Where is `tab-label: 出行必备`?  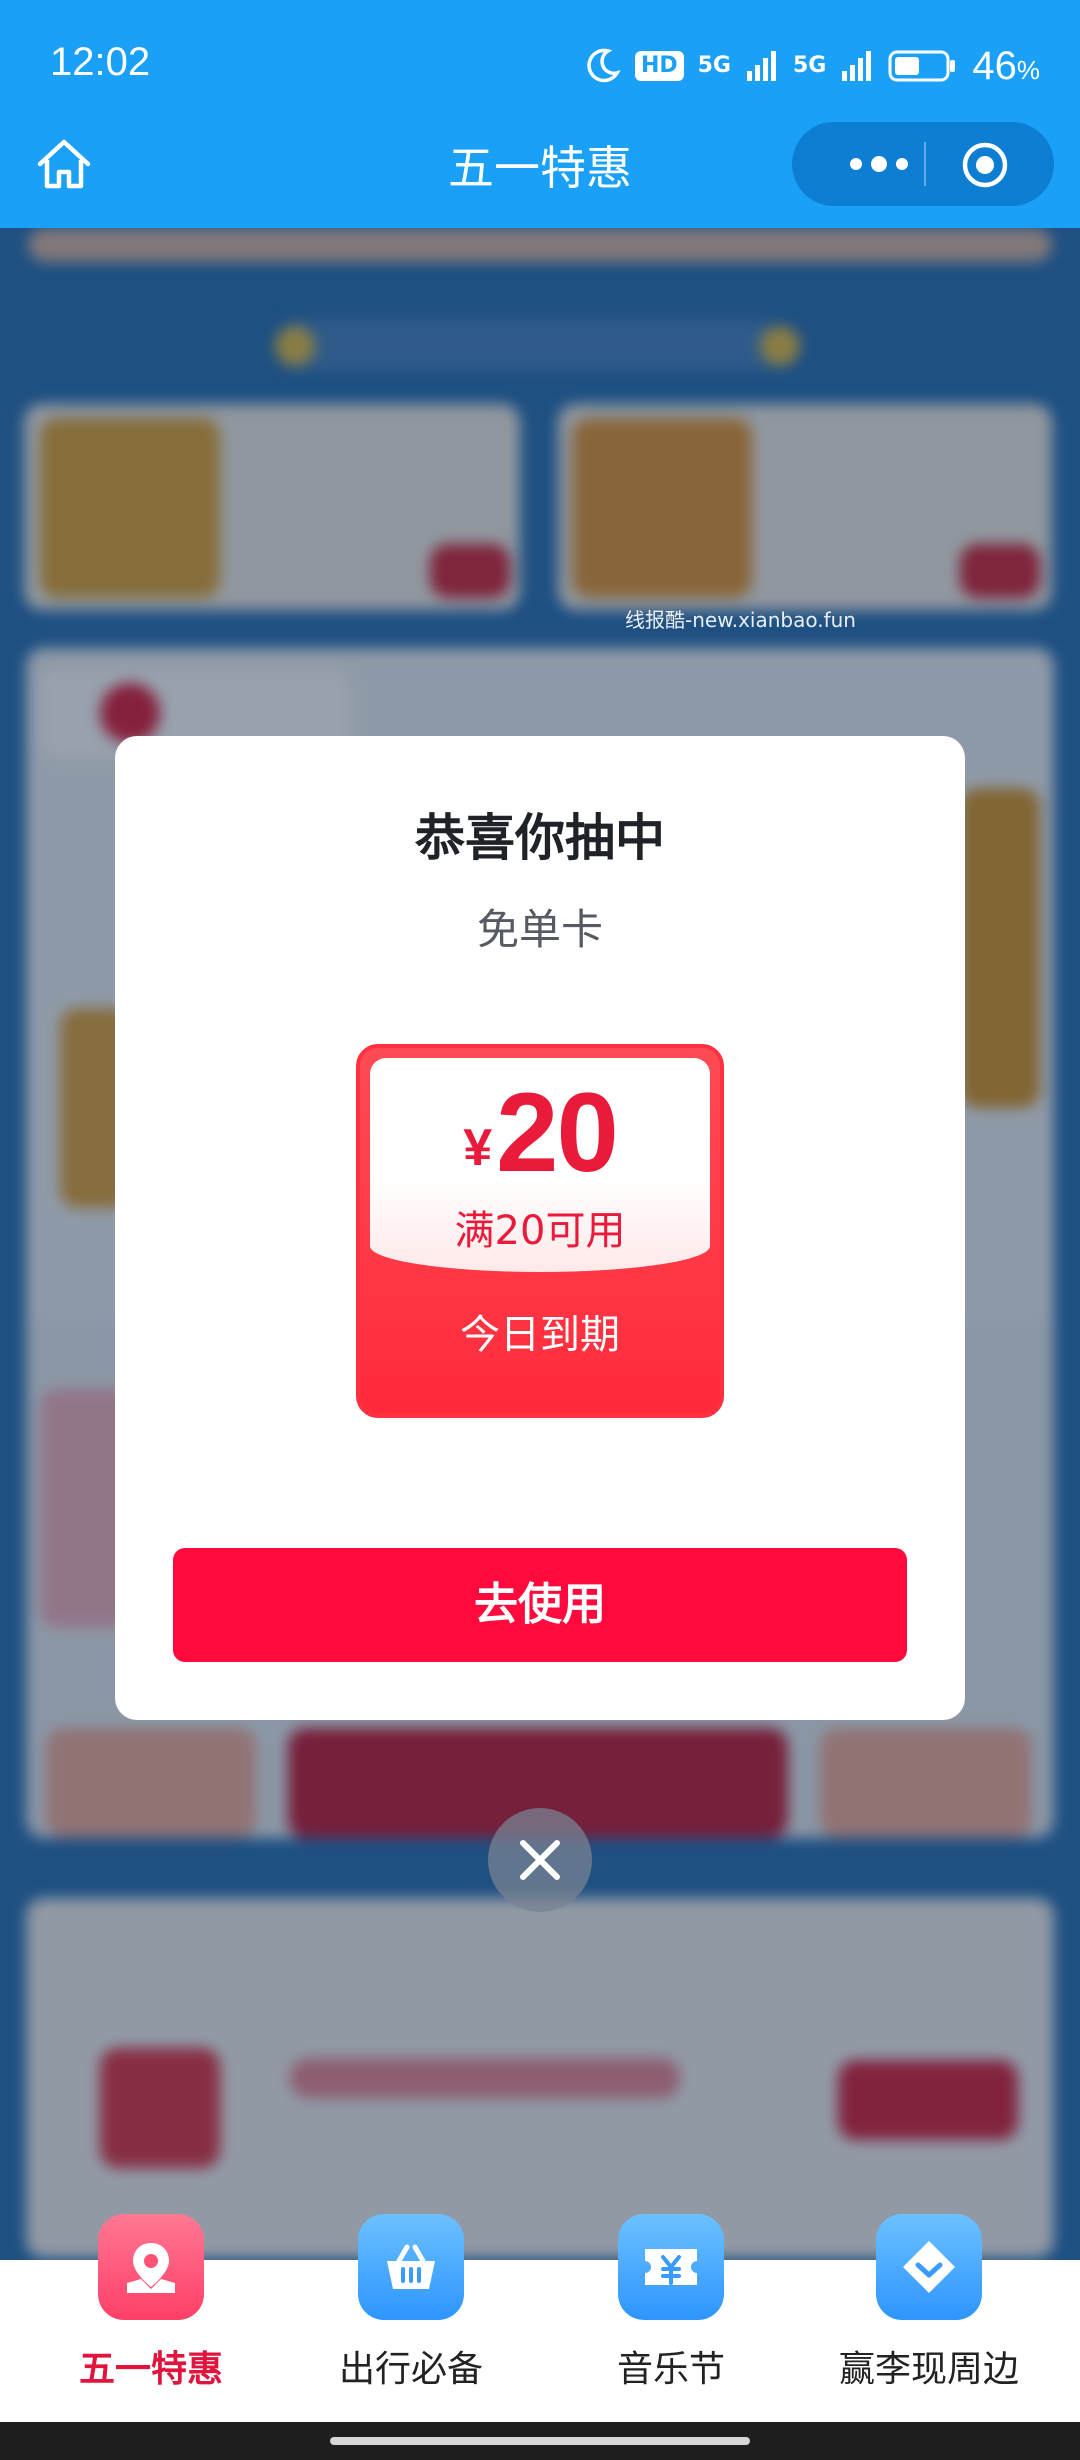
tab-label: 出行必备 is located at coordinates (410, 2369).